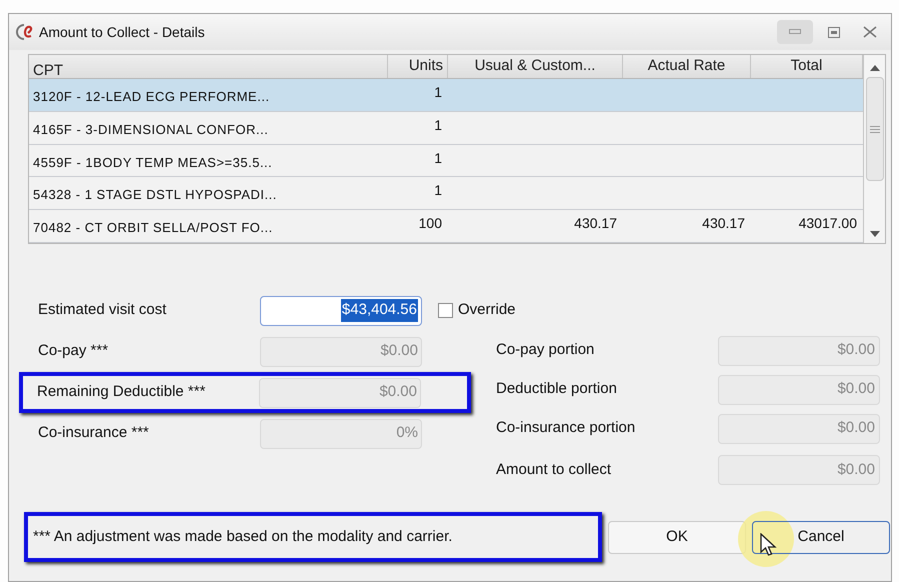 This screenshot has width=899, height=582. What do you see at coordinates (827, 223) in the screenshot?
I see `table-cell: 43017.00` at bounding box center [827, 223].